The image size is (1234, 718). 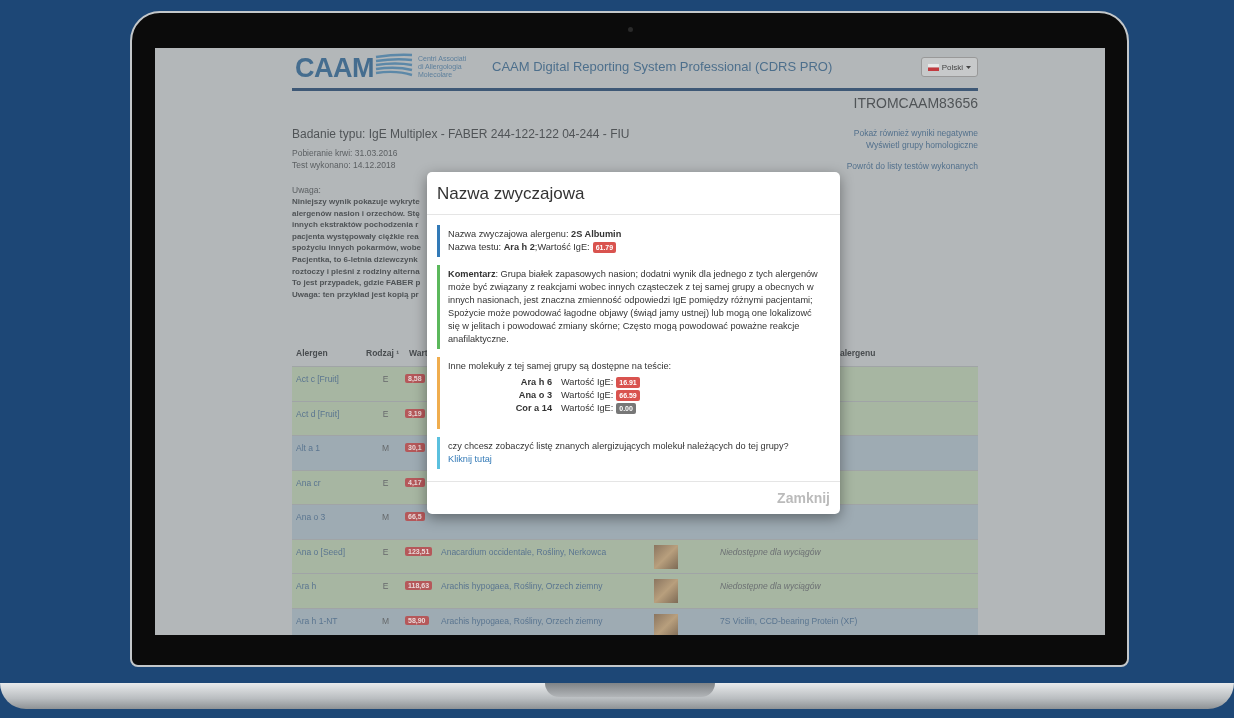 I want to click on page-link: Powrót do listy testów wykonanych, so click(x=912, y=166).